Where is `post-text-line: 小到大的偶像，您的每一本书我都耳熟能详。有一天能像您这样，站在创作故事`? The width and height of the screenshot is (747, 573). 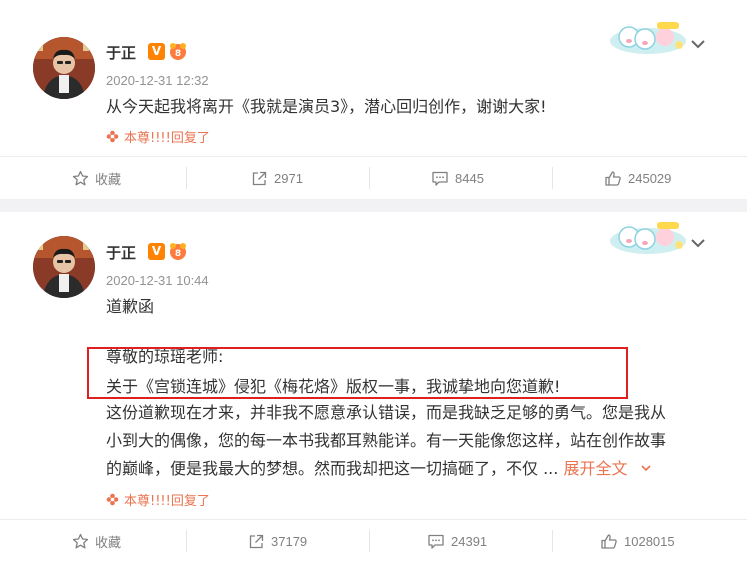
post-text-line: 小到大的偶像，您的每一本书我都耳熟能详。有一天能像您这样，站在创作故事 is located at coordinates (386, 440).